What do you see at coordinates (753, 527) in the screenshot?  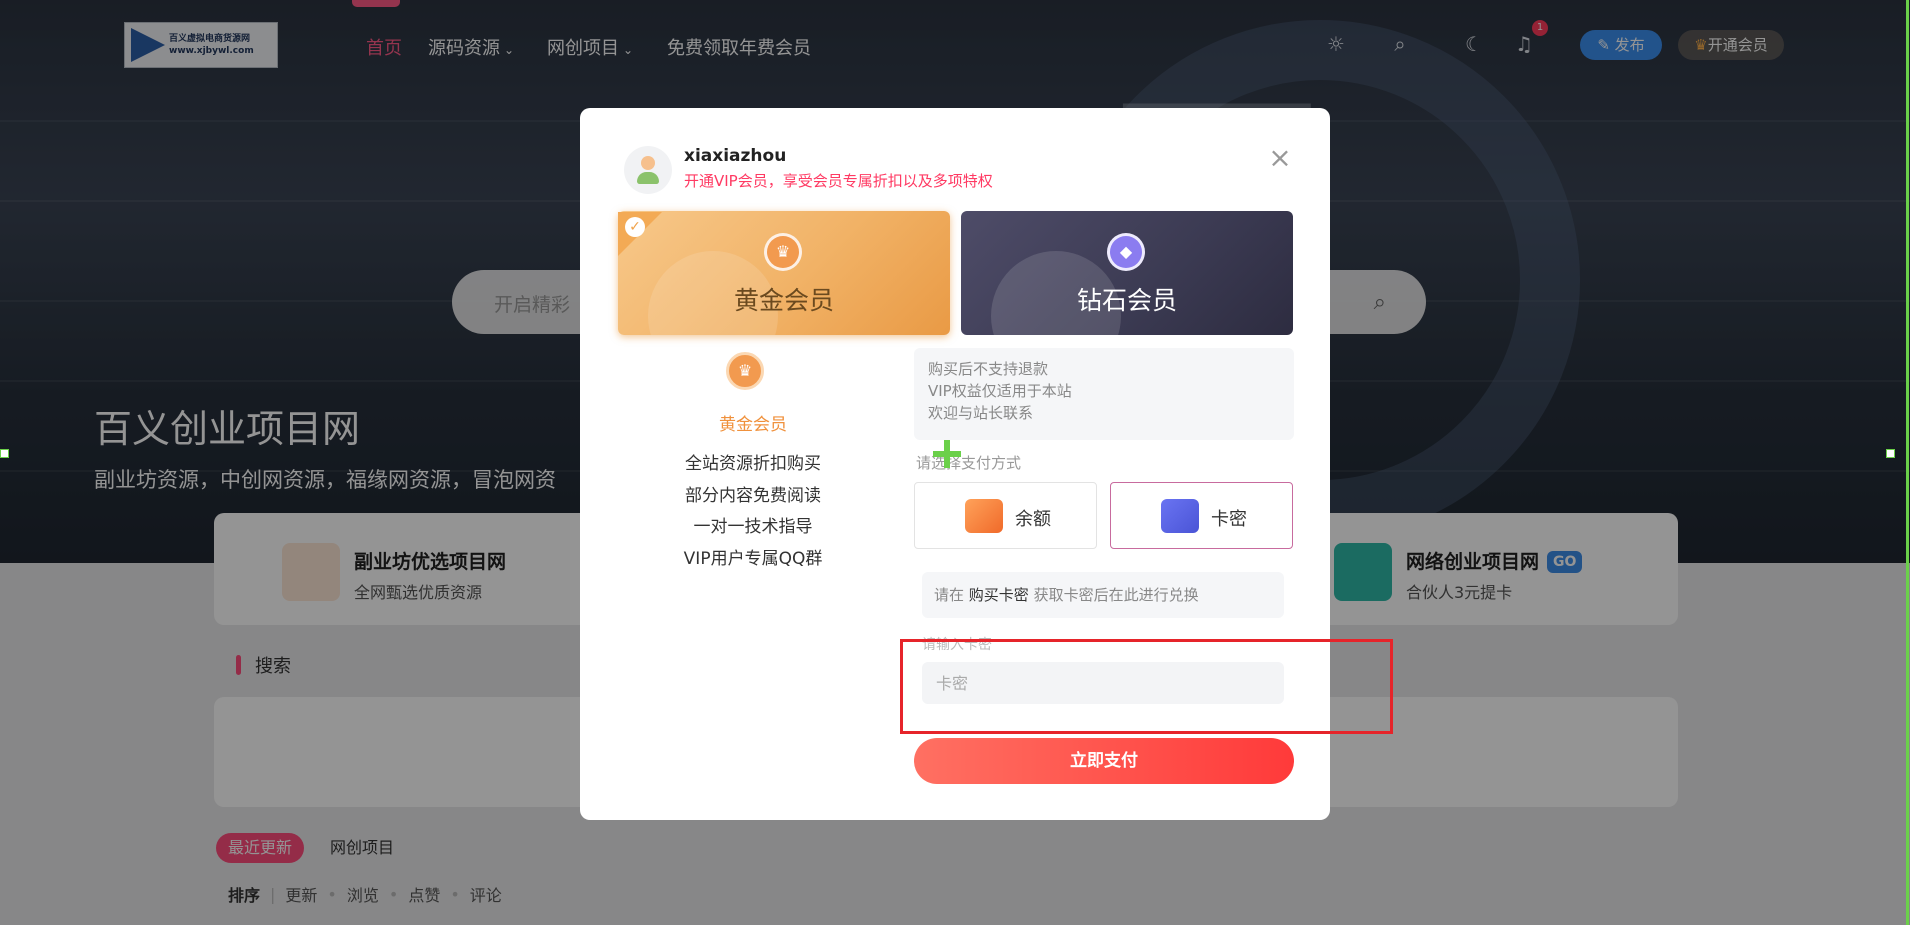 I see `benefit-item: 一对一技术指导` at bounding box center [753, 527].